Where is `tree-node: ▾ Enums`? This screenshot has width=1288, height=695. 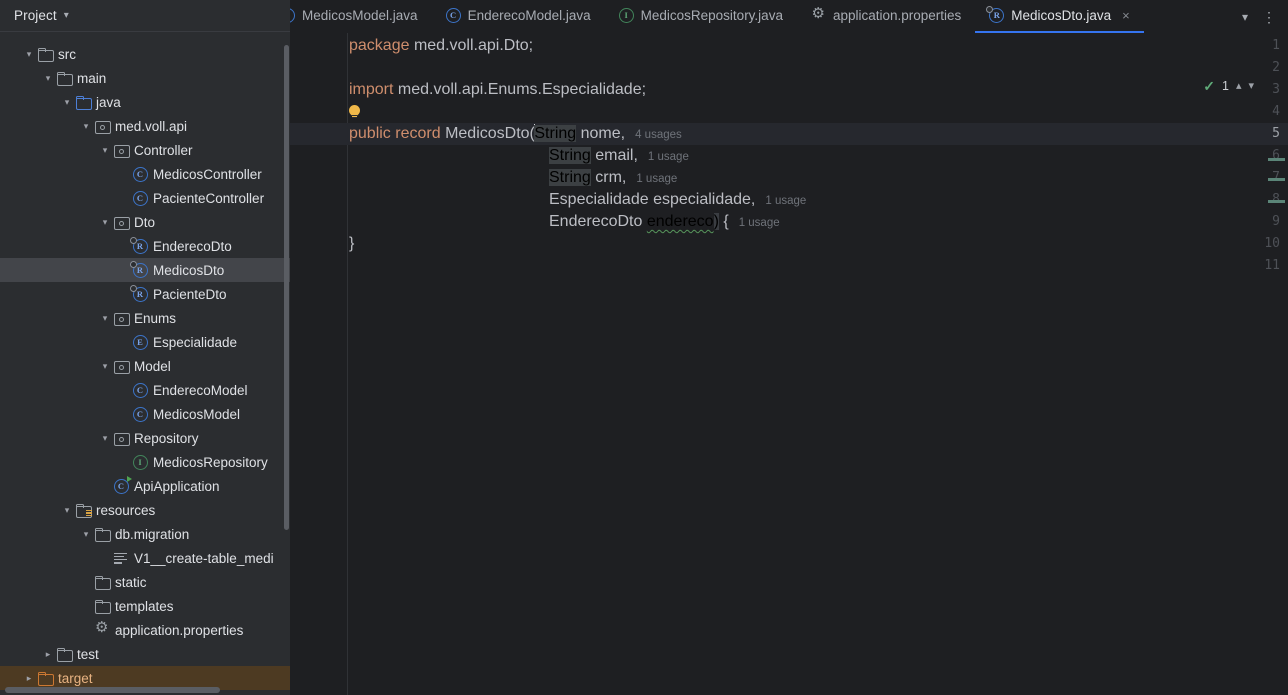
tree-node: ▾ Enums is located at coordinates (145, 318).